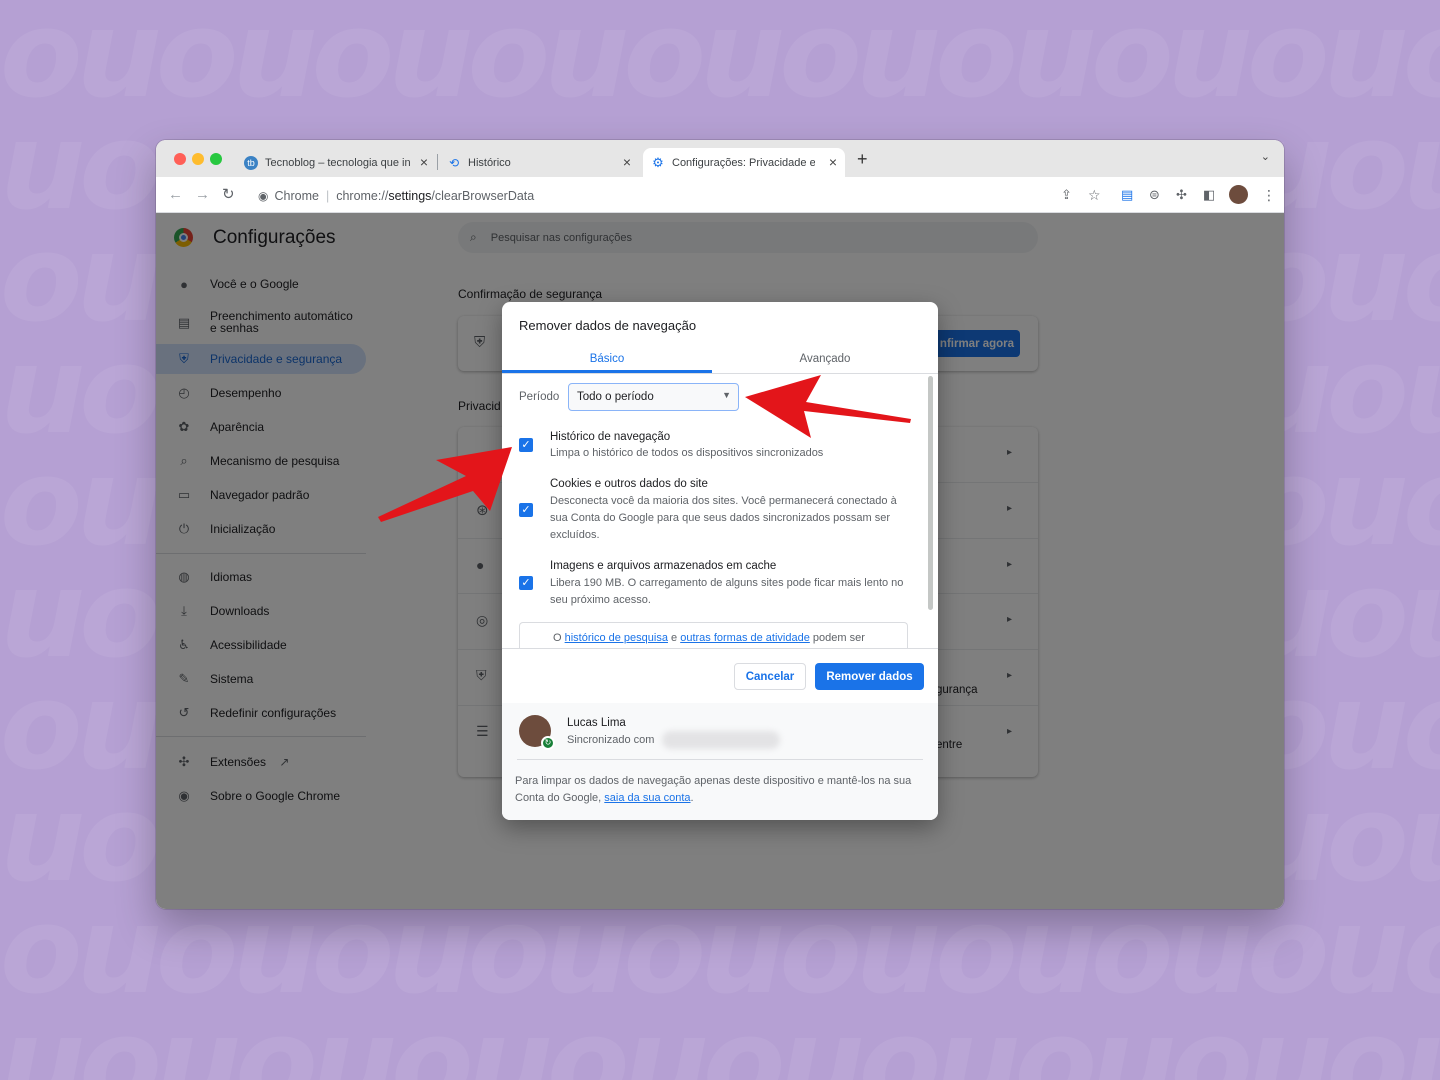 This screenshot has width=1440, height=1080. Describe the element at coordinates (644, 448) in the screenshot. I see `annotation-arrows` at that location.